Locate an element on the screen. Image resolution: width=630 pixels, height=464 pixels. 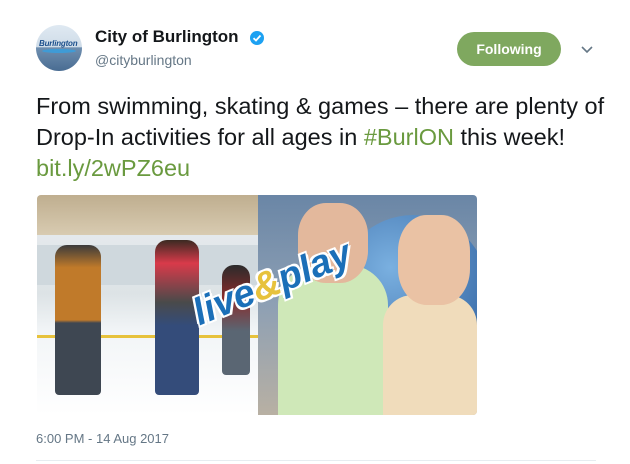
account-avatar: Burlington is located at coordinates (59, 48).